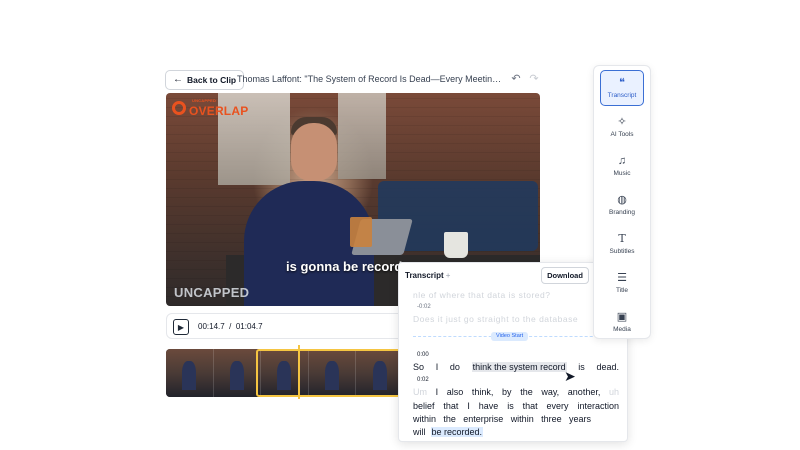  Describe the element at coordinates (622, 278) in the screenshot. I see `align-lines-icon: ☰` at that location.